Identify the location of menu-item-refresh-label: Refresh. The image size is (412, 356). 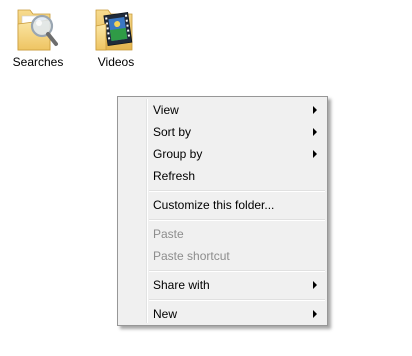
(174, 176).